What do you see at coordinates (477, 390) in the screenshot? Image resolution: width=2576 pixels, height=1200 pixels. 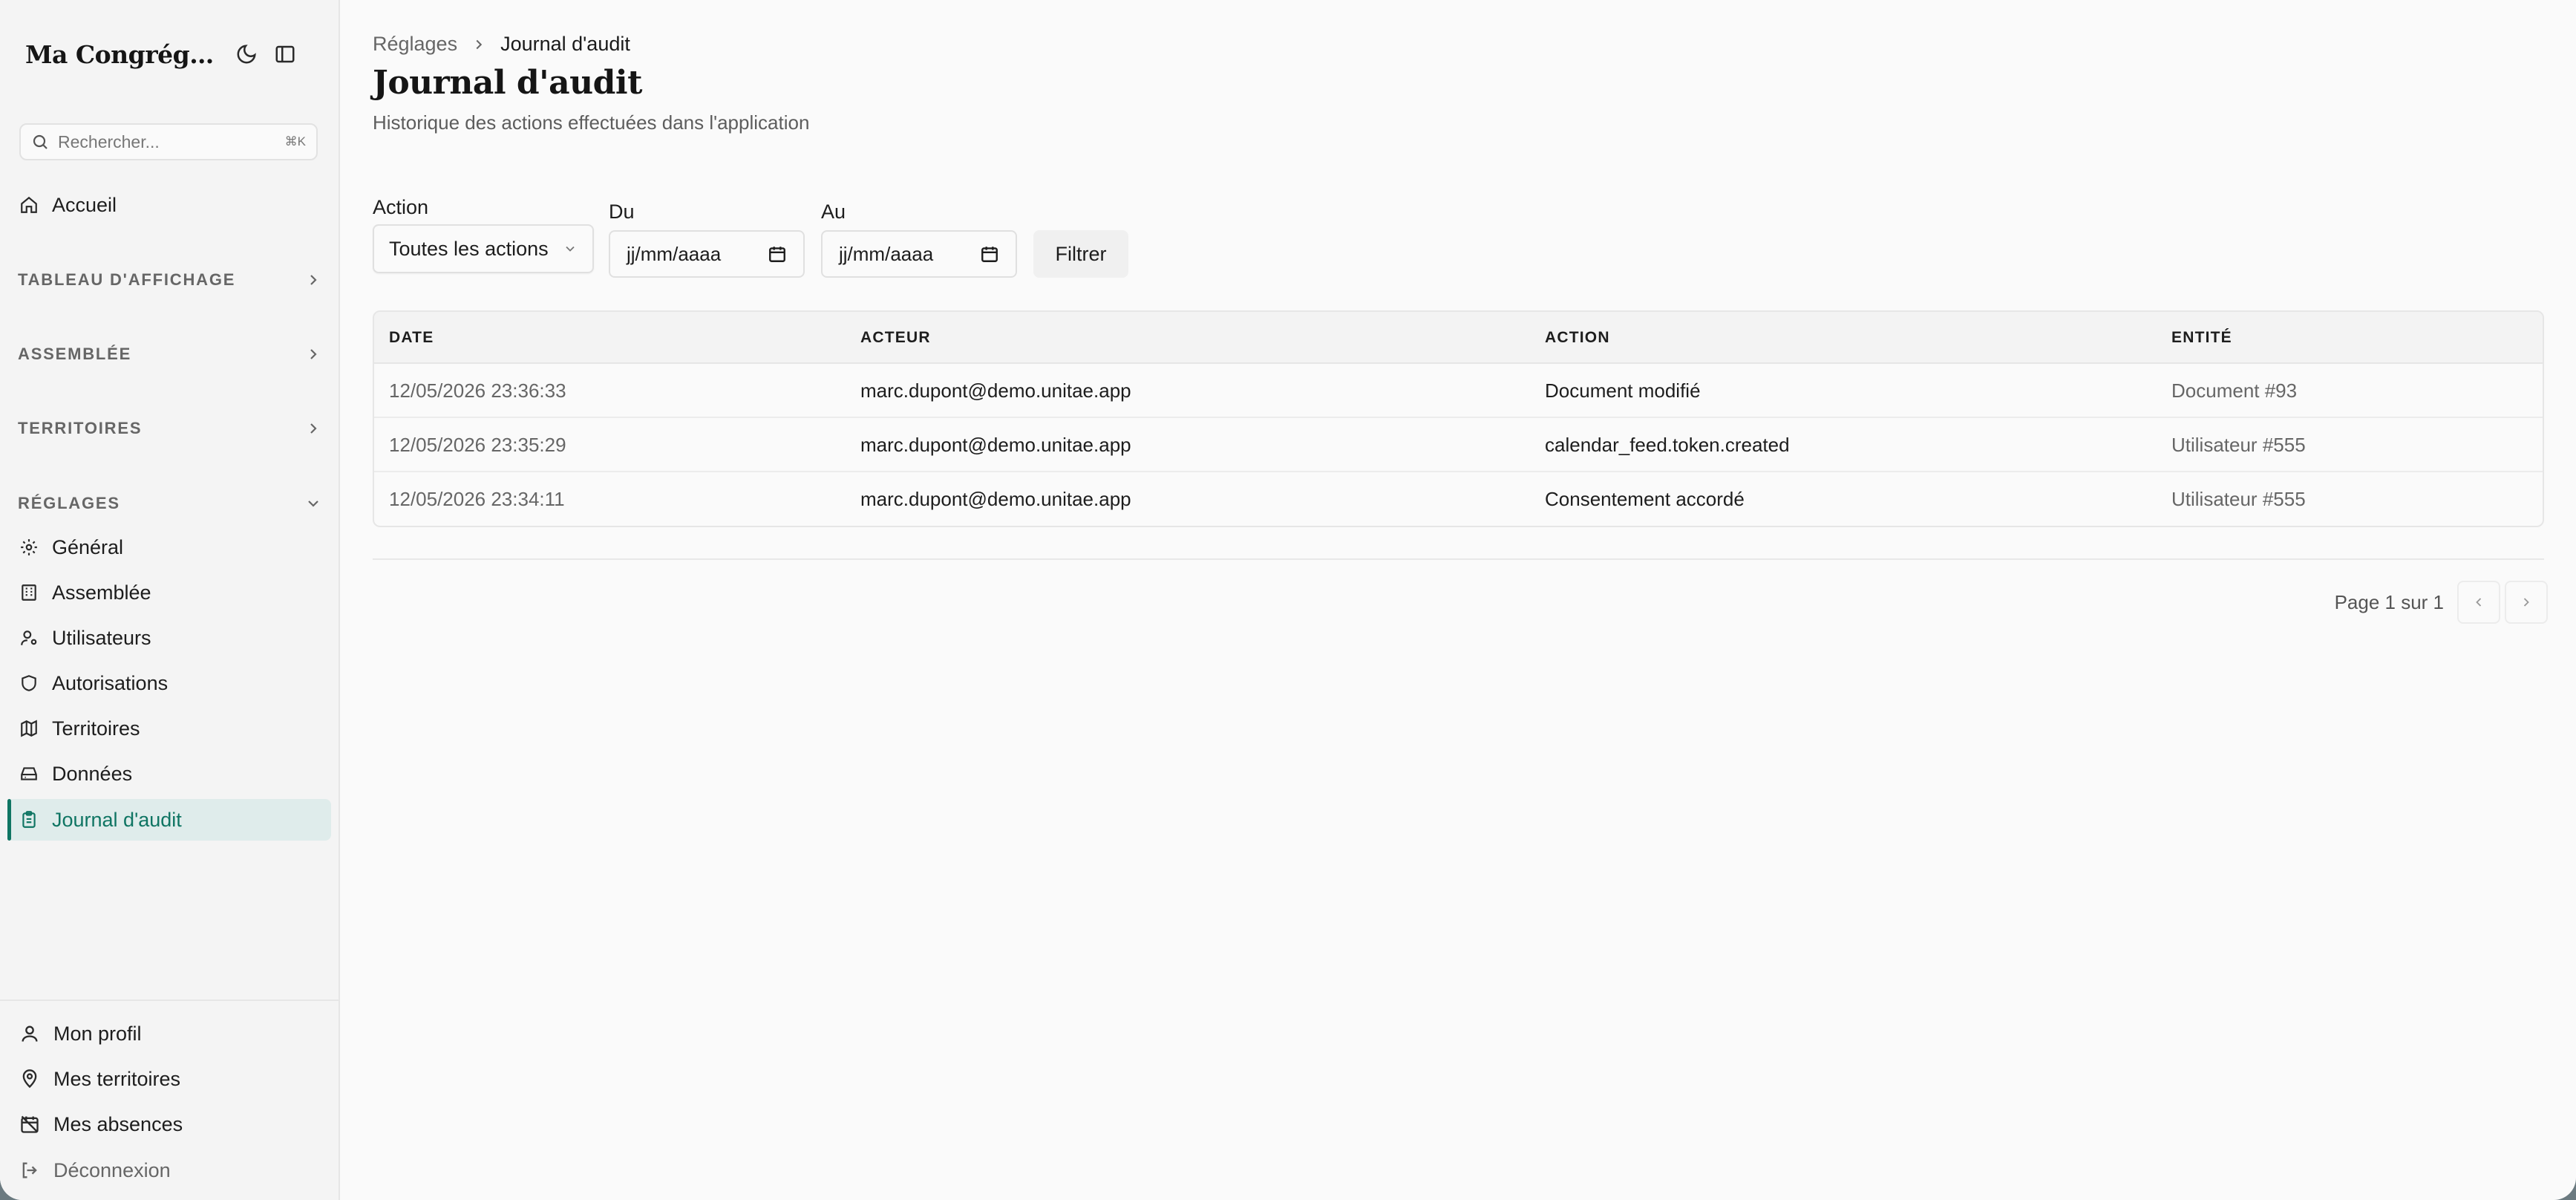 I see `cell-date: 12/05/2026 23:36:33` at bounding box center [477, 390].